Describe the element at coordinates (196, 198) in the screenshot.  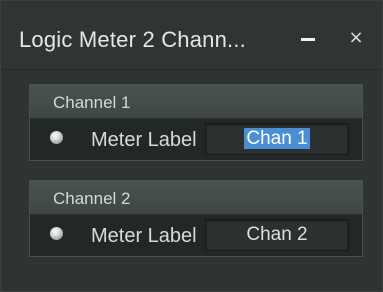
I see `channel-2-header: Channel 2` at that location.